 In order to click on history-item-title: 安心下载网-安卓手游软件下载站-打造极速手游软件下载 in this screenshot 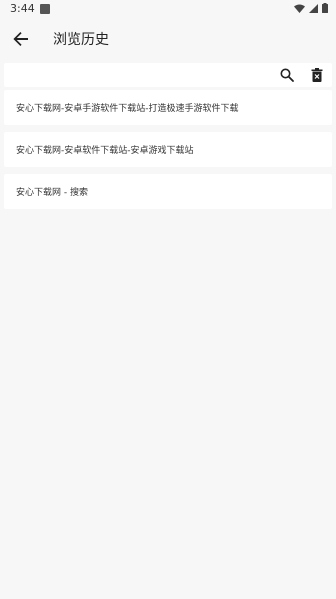, I will do `click(127, 109)`.